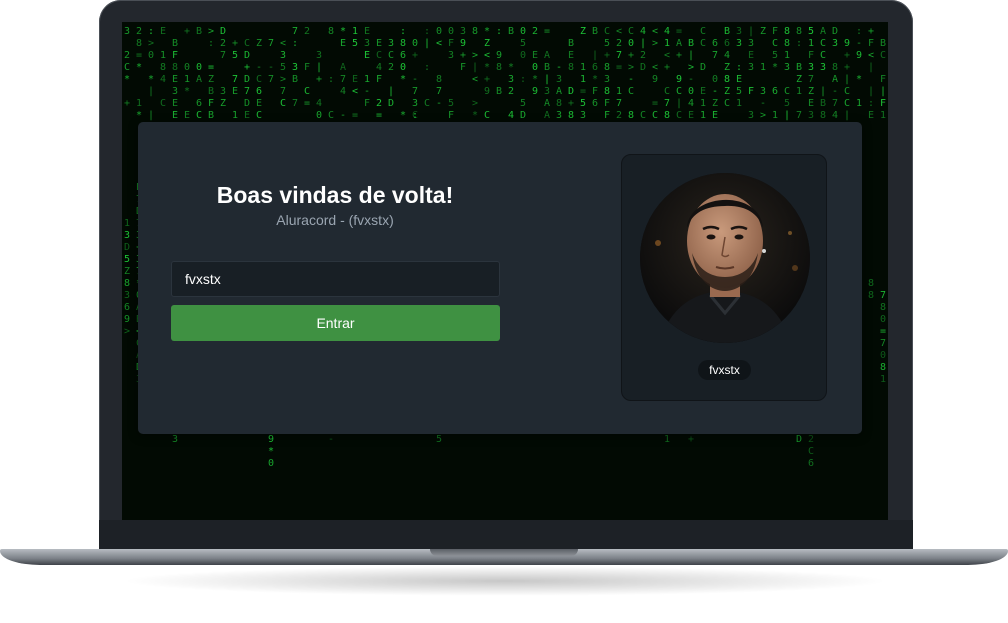 The width and height of the screenshot is (1008, 623). I want to click on svg-text: 9, so click(127, 319).